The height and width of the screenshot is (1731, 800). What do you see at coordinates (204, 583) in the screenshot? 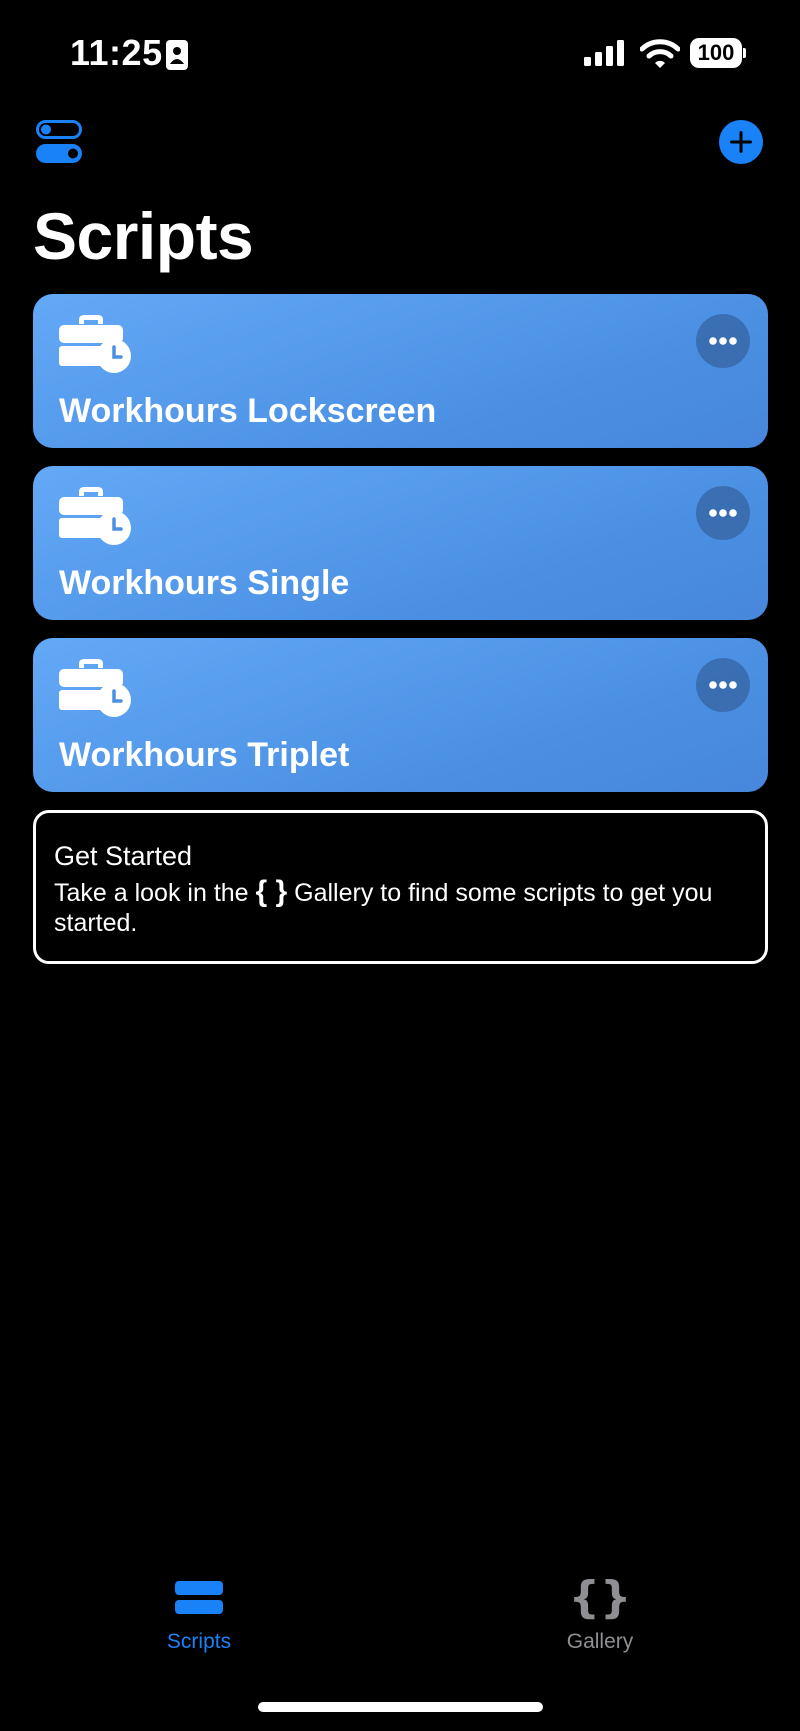
I see `script-title: Workhours Single` at bounding box center [204, 583].